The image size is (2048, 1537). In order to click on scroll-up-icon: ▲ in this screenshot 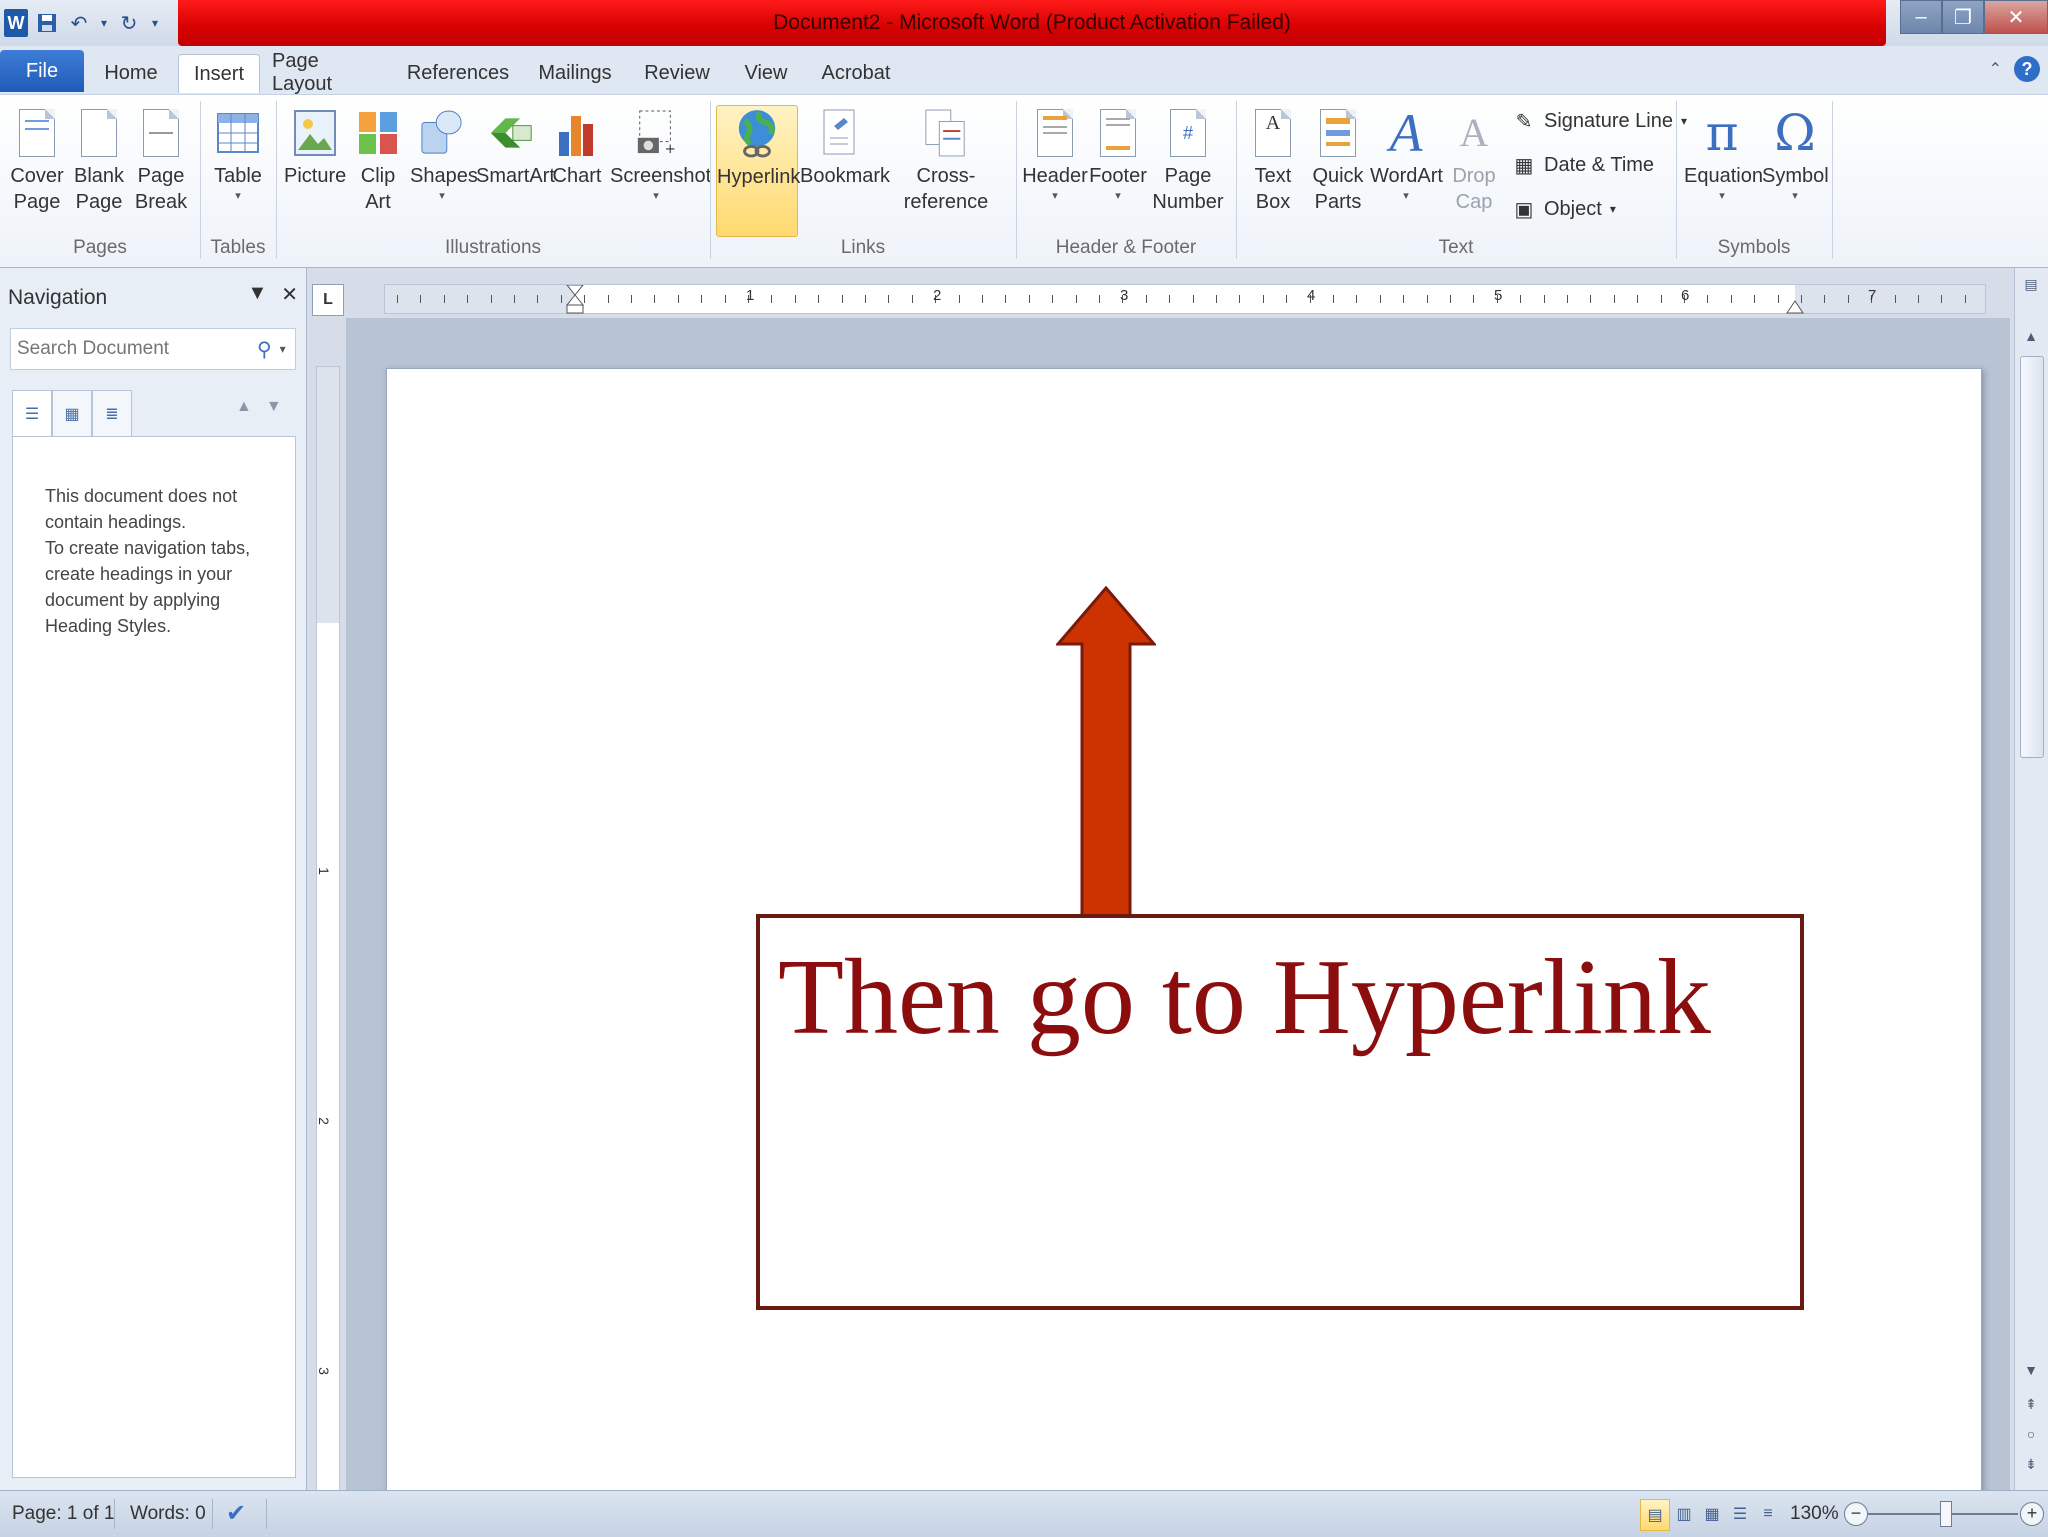, I will do `click(2031, 336)`.